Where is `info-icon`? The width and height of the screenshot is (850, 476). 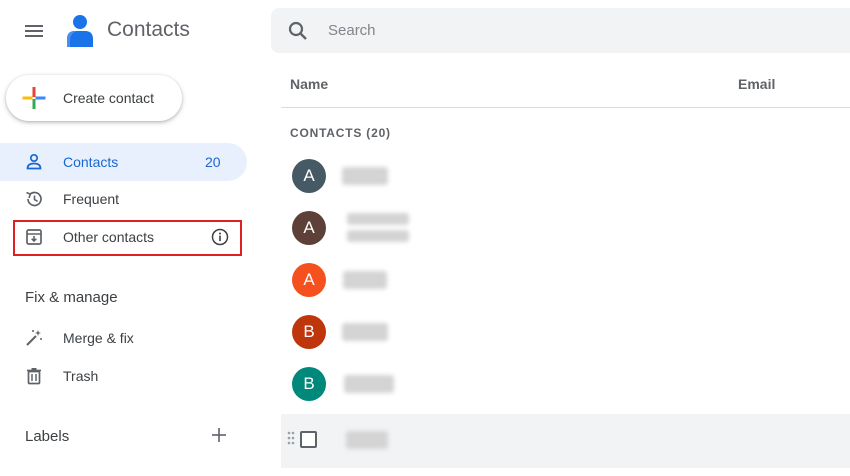 info-icon is located at coordinates (220, 237).